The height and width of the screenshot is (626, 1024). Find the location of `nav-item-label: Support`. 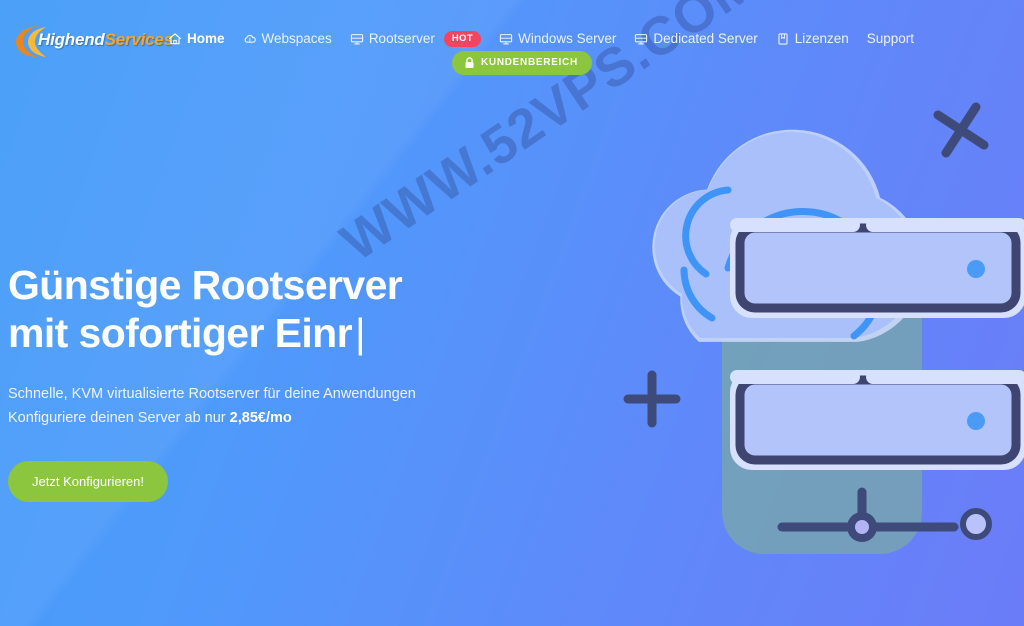

nav-item-label: Support is located at coordinates (890, 38).